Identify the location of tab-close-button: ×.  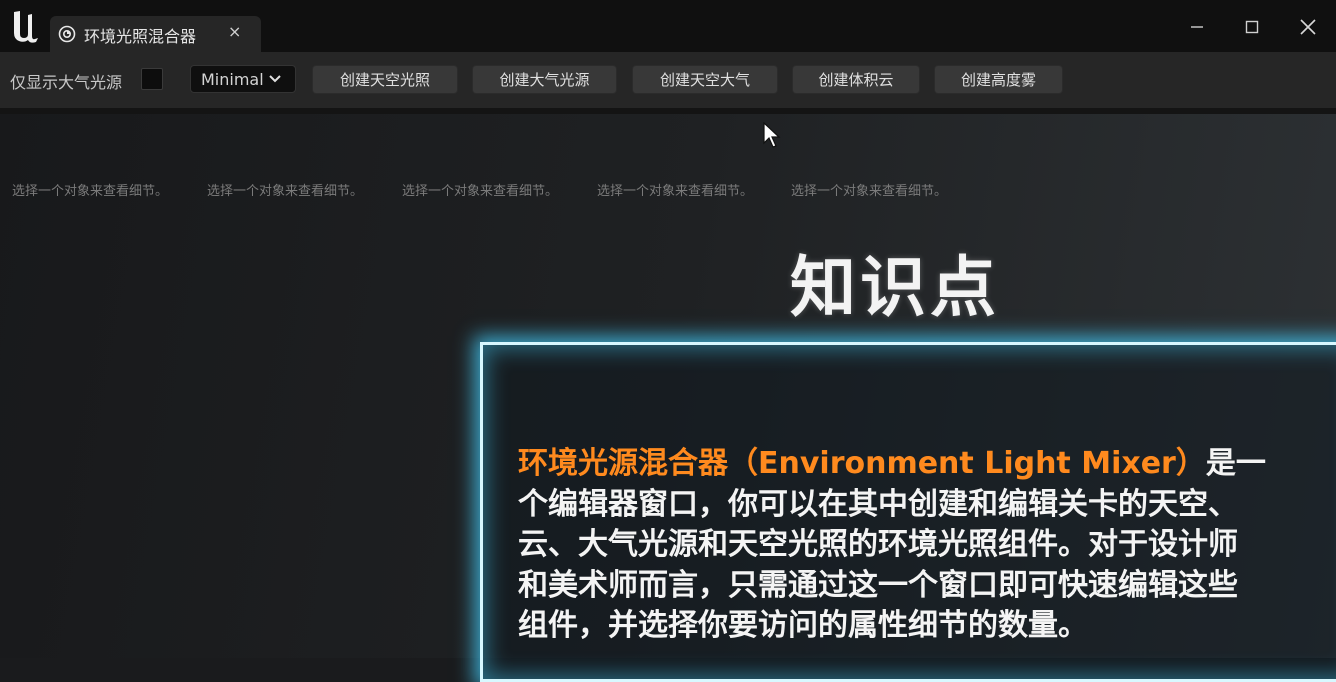
(234, 31).